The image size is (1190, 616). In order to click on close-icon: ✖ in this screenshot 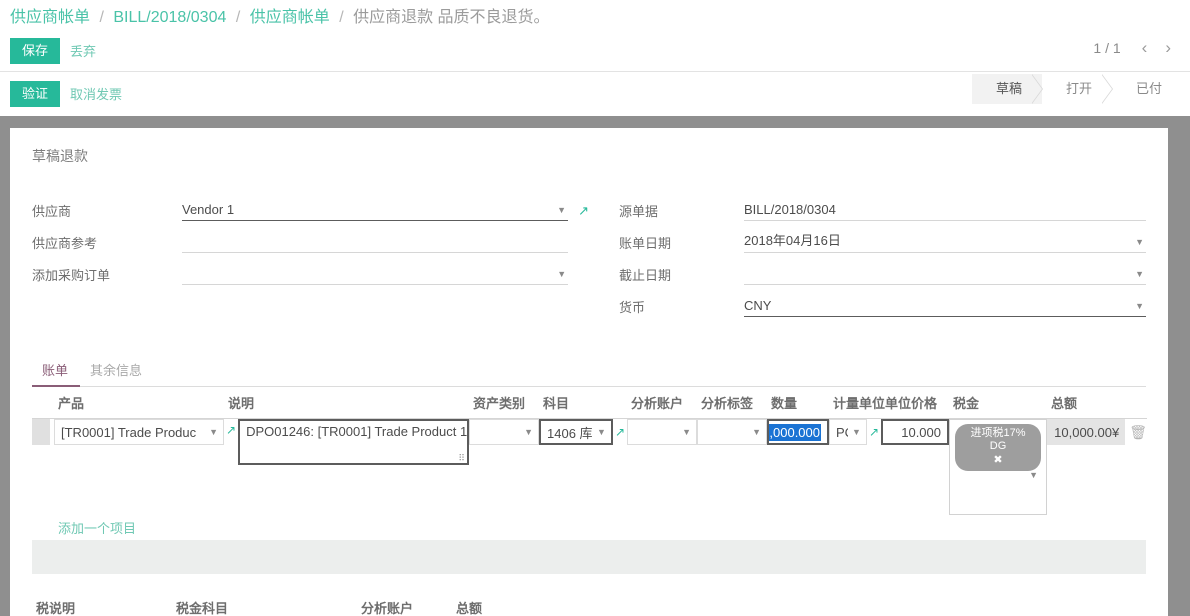, I will do `click(998, 460)`.